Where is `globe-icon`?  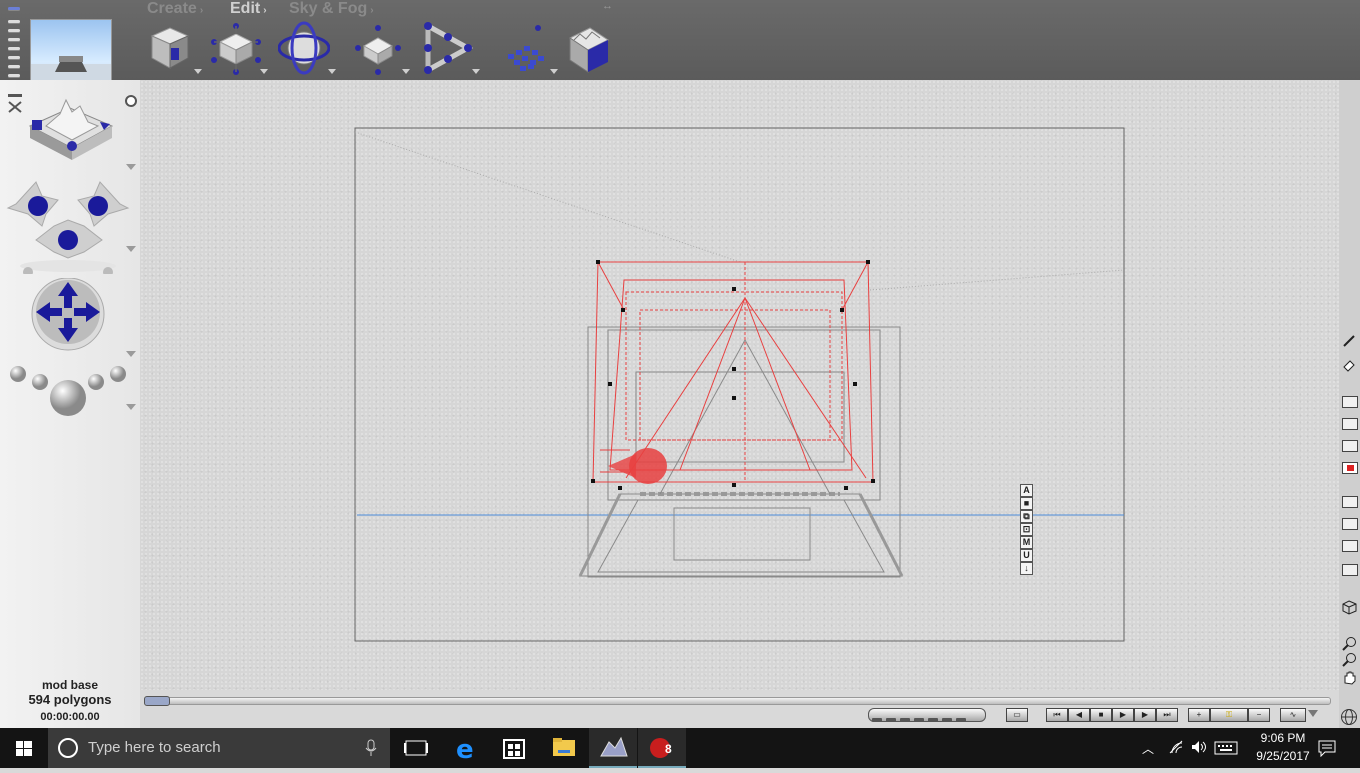 globe-icon is located at coordinates (1349, 717).